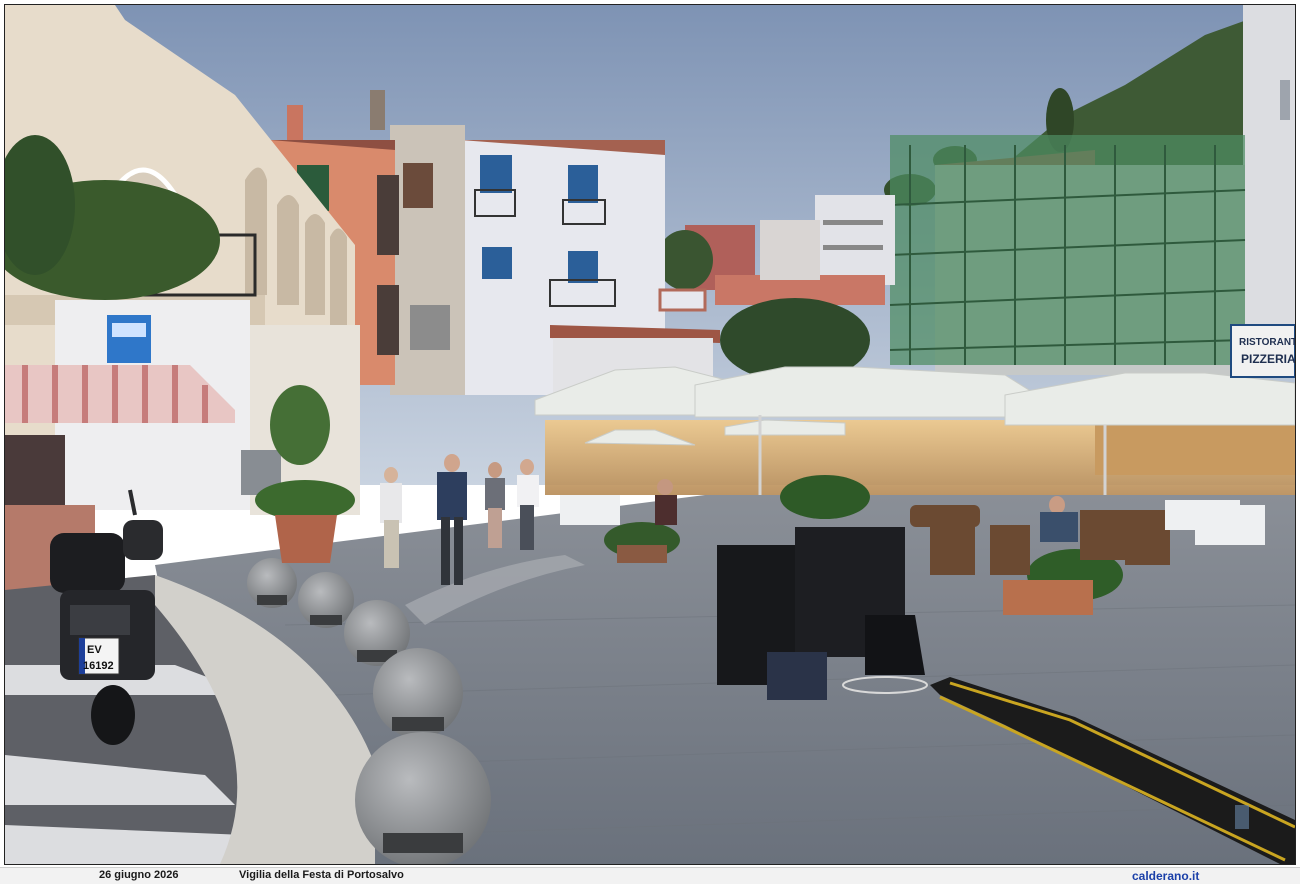 Image resolution: width=1300 pixels, height=884 pixels. Describe the element at coordinates (321, 875) in the screenshot. I see `photo-title: Vigilia della Festa di Portosalvo` at that location.